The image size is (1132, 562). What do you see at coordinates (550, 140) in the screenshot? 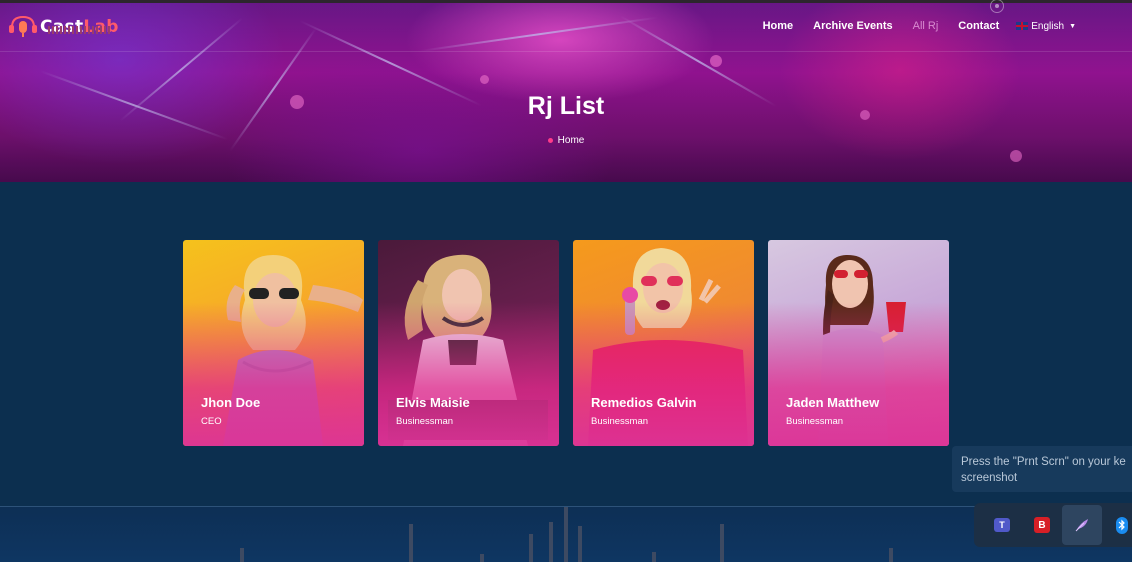
I see `breadcrumb-dot-icon` at bounding box center [550, 140].